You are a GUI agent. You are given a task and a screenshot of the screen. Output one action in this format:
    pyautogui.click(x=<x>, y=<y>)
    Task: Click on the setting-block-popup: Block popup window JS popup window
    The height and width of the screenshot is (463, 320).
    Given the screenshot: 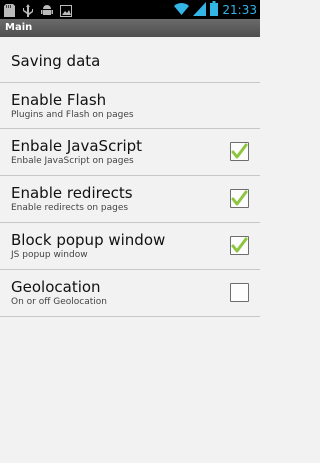 What is the action you would take?
    pyautogui.click(x=130, y=246)
    